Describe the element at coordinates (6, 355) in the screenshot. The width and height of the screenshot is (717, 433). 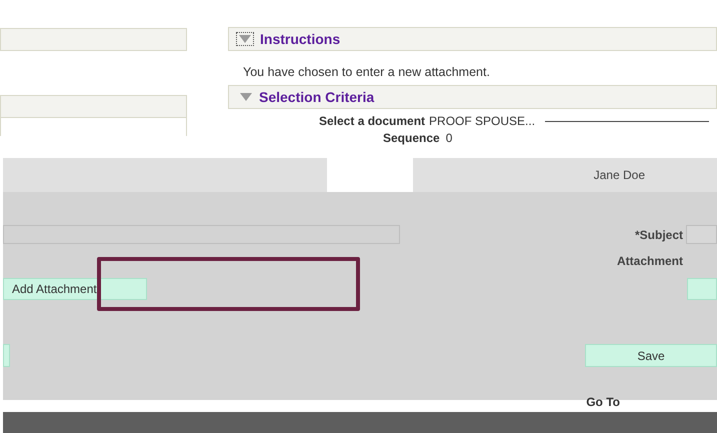
I see `side-button` at that location.